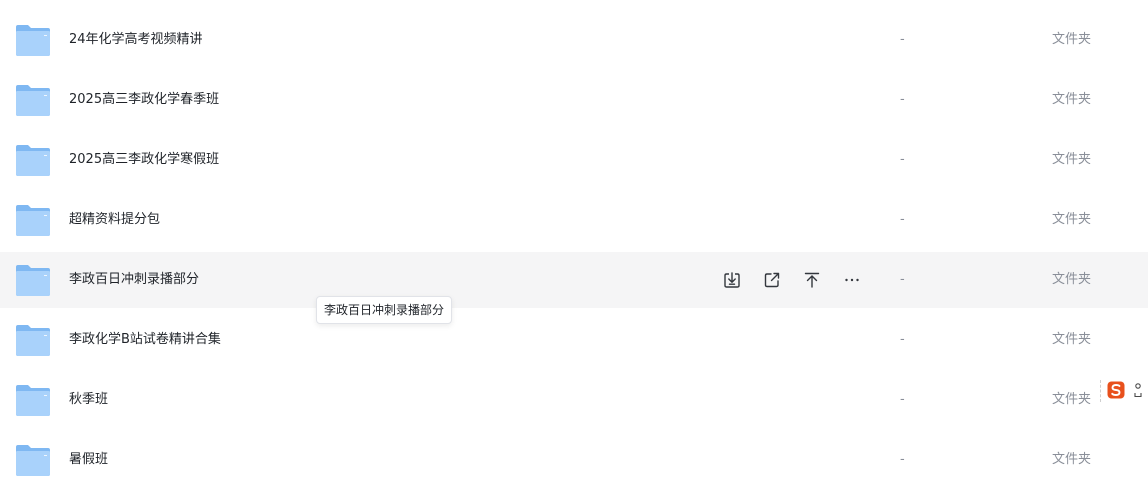  I want to click on file-name: 李政百日冲刺录播部分, so click(134, 280).